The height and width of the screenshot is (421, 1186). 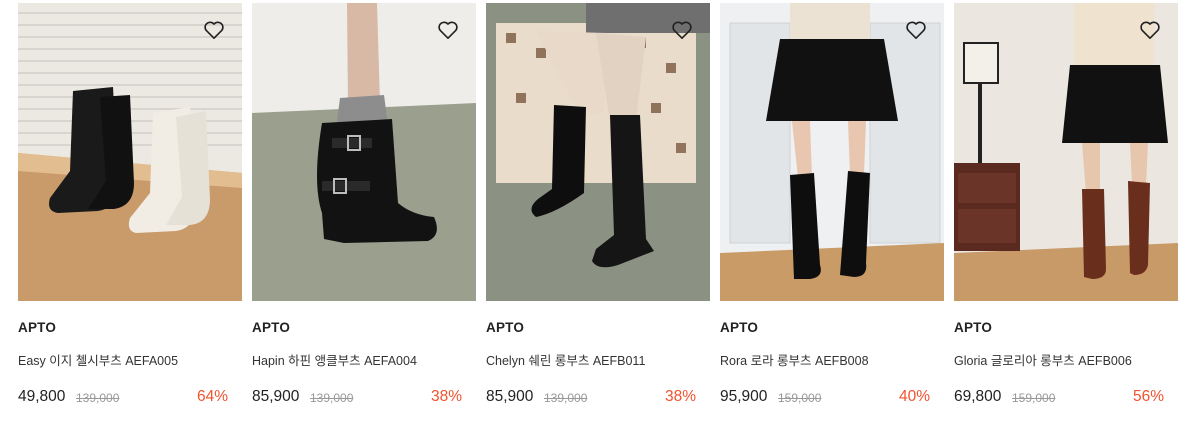 What do you see at coordinates (130, 399) in the screenshot?
I see `price-row: 49,800 139,000 64%` at bounding box center [130, 399].